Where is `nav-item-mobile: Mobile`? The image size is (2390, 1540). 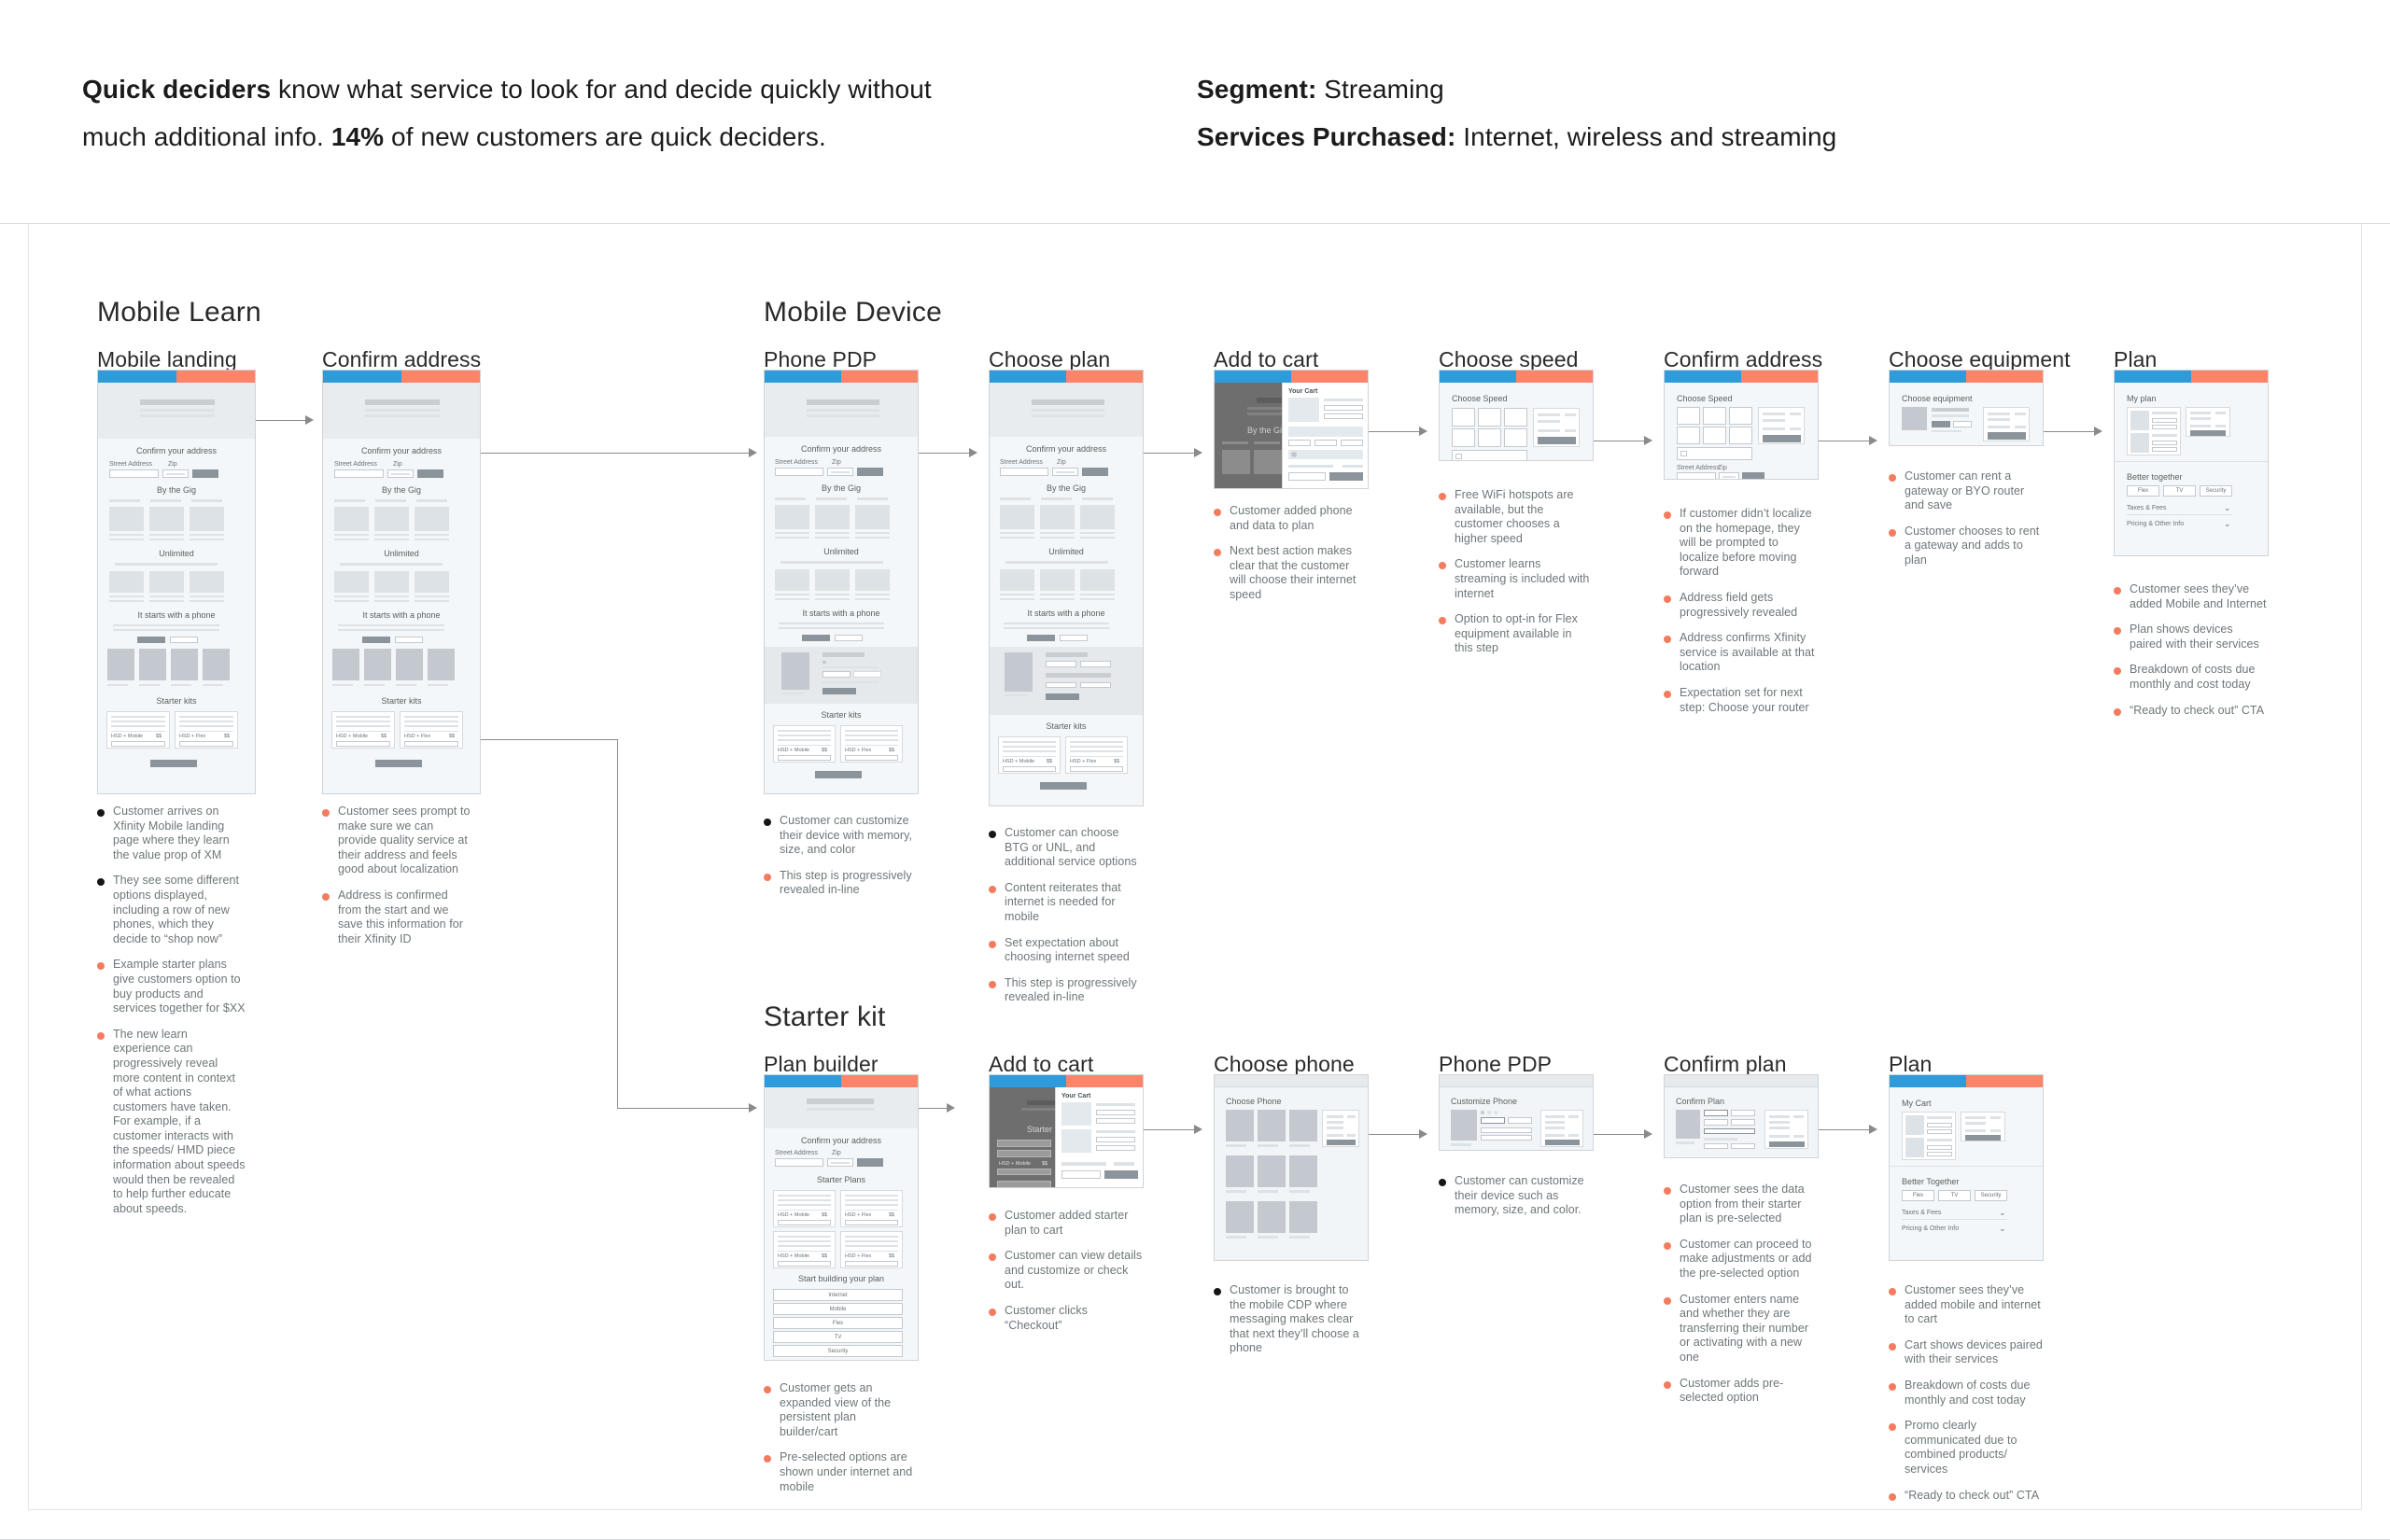 nav-item-mobile: Mobile is located at coordinates (838, 1309).